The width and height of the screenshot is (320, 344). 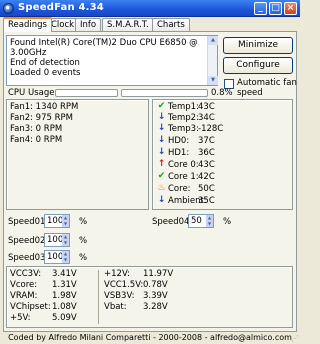 What do you see at coordinates (258, 45) in the screenshot?
I see `minimize-button: Minimize` at bounding box center [258, 45].